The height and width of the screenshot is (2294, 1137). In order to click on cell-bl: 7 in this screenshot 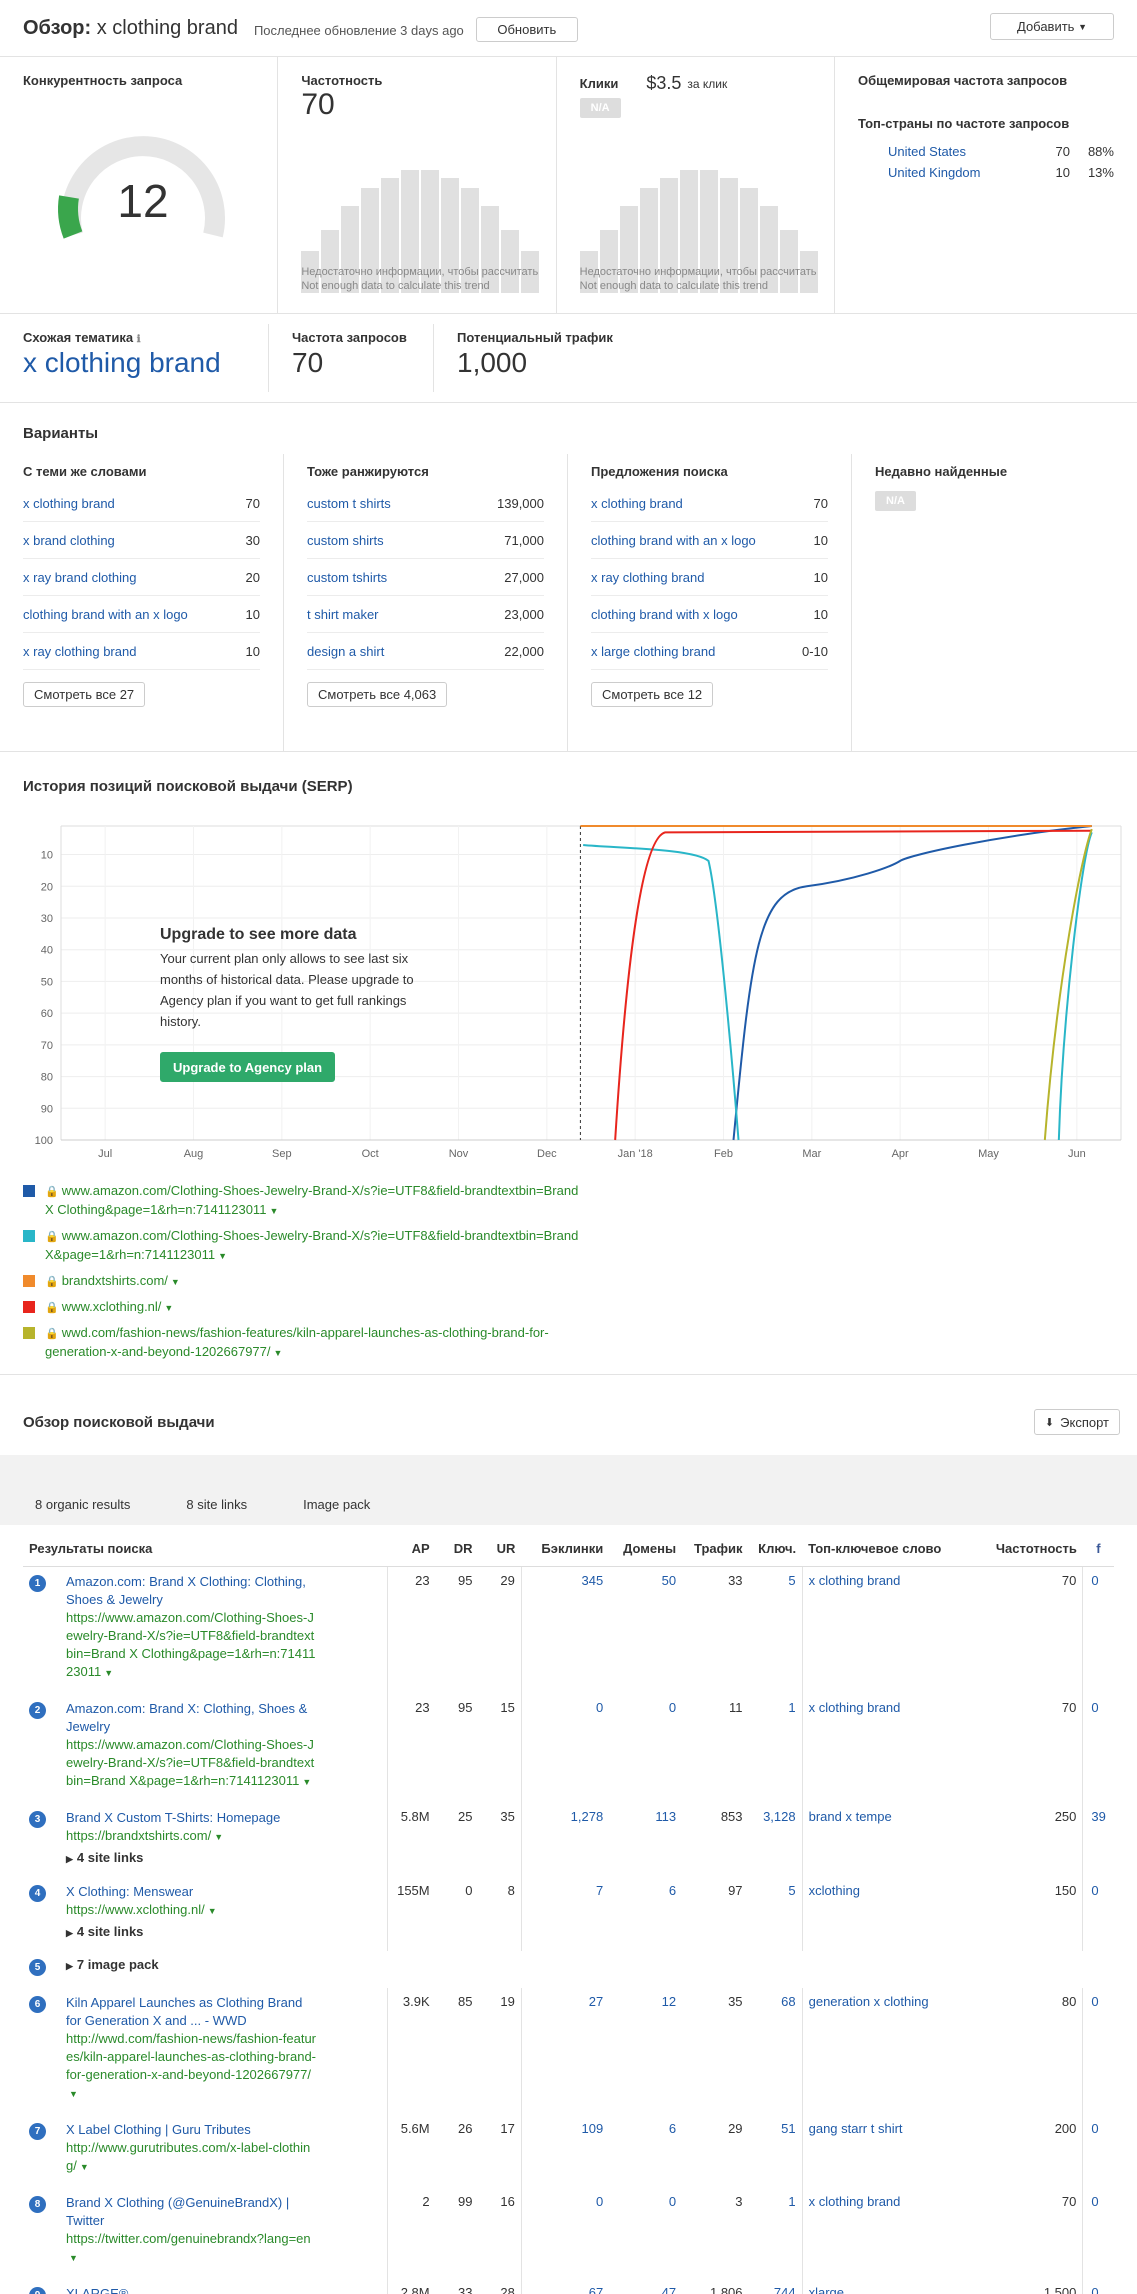, I will do `click(565, 1914)`.